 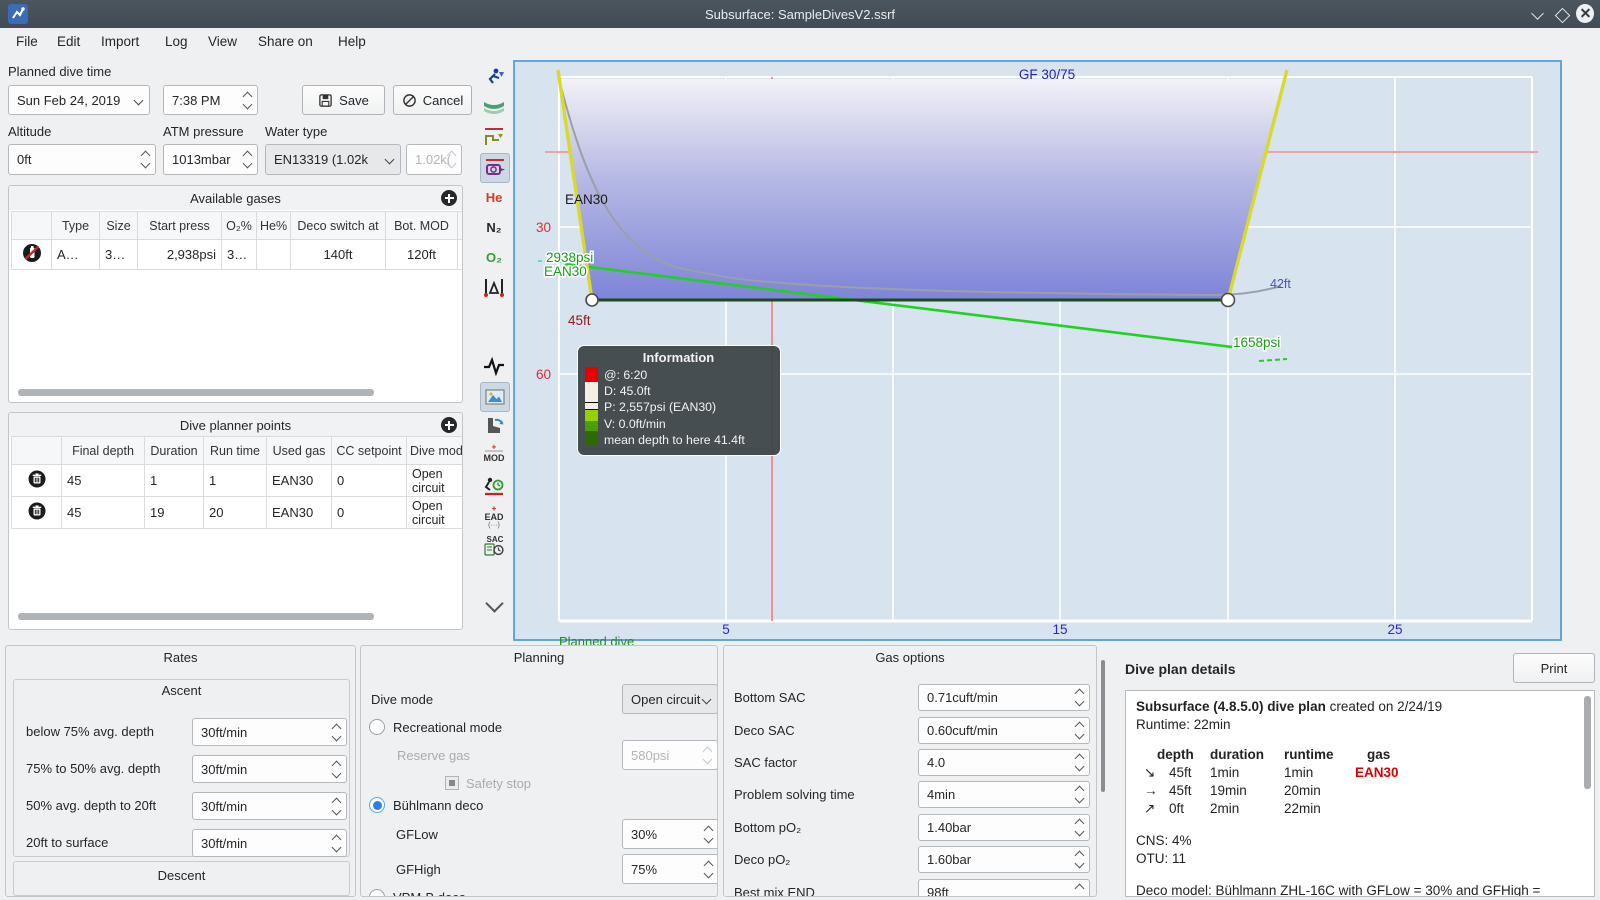 What do you see at coordinates (179, 225) in the screenshot?
I see `col-start-press: Start press` at bounding box center [179, 225].